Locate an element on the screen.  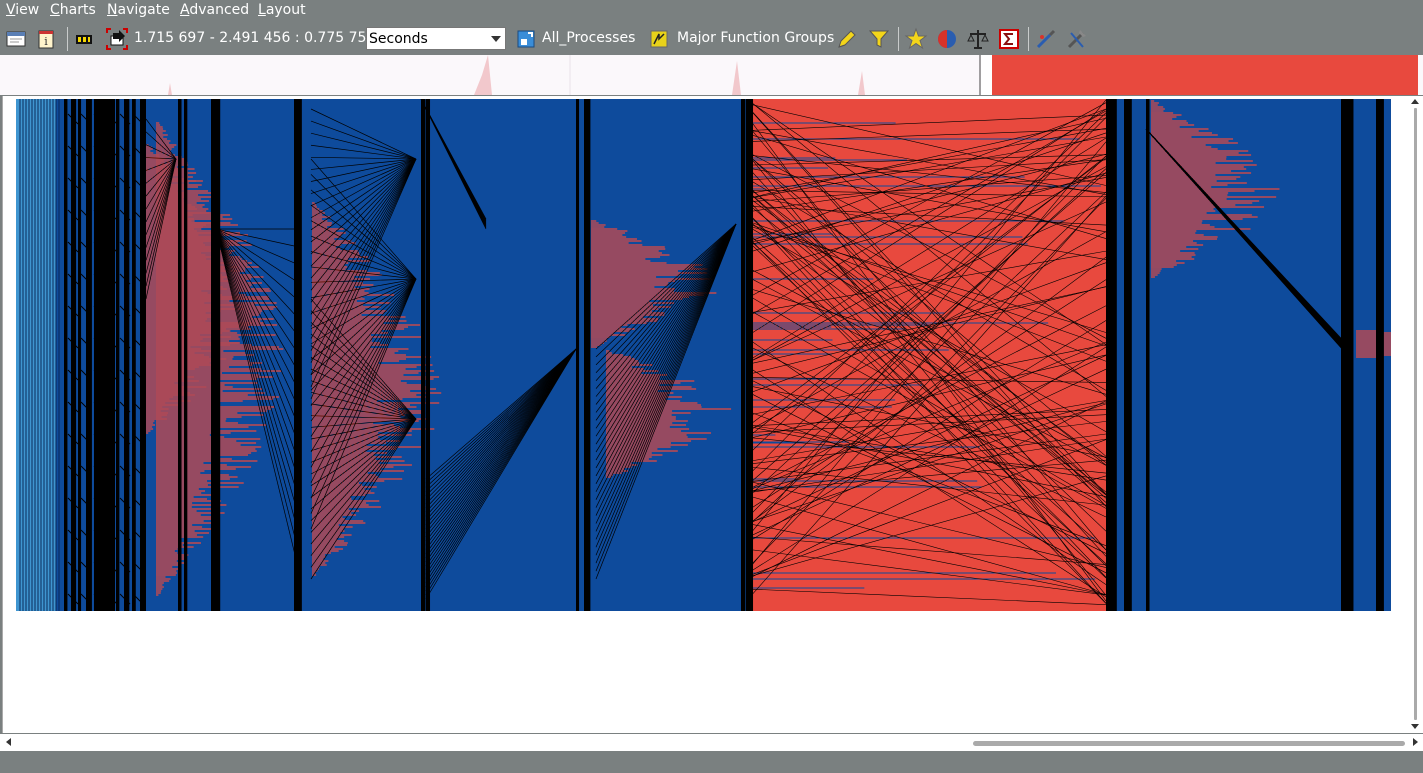
process-group-label: All_Processes is located at coordinates (588, 38).